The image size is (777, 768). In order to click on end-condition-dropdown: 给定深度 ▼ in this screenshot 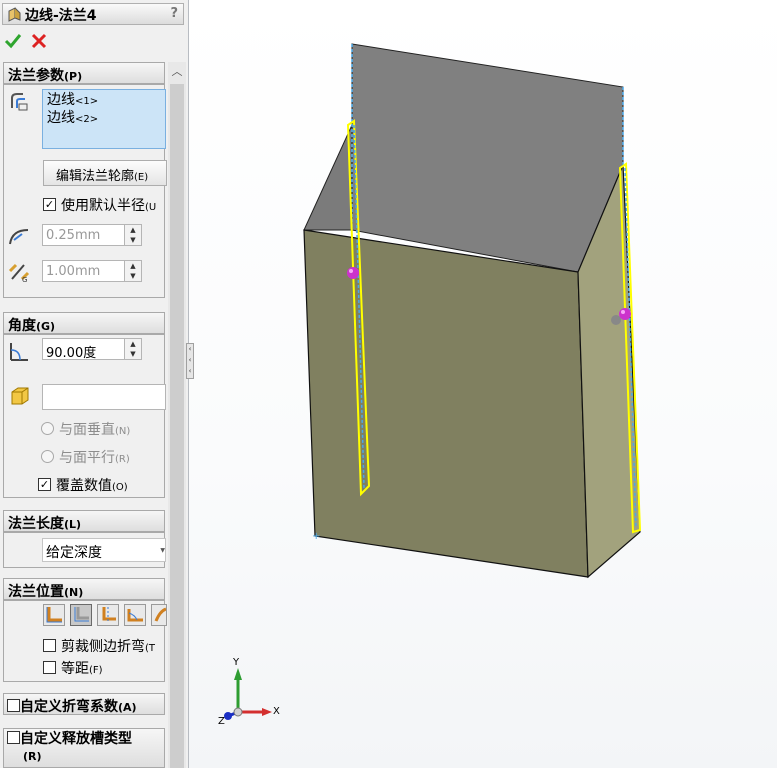, I will do `click(104, 550)`.